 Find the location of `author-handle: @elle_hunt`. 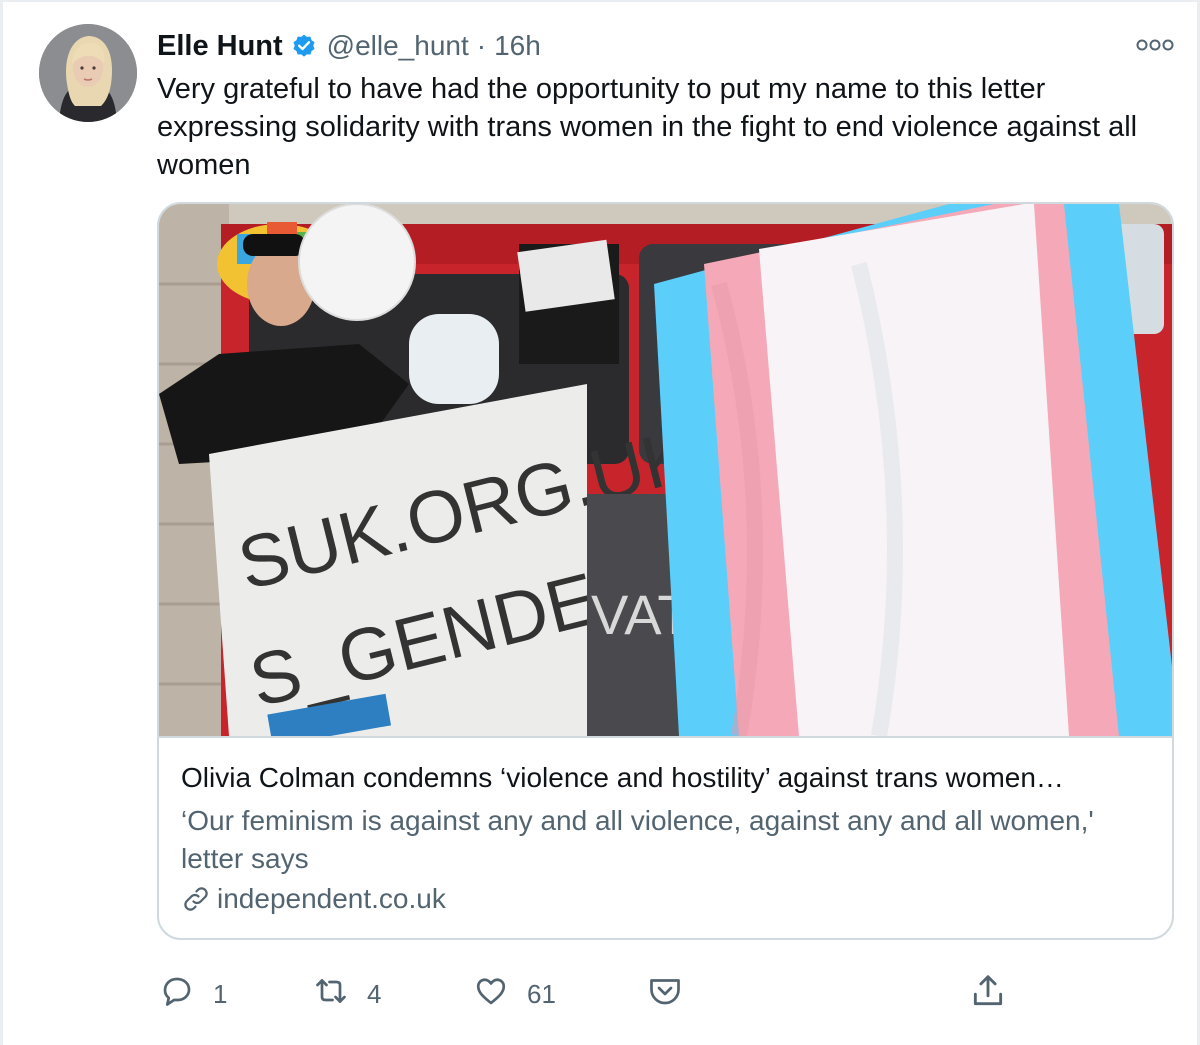

author-handle: @elle_hunt is located at coordinates (398, 46).